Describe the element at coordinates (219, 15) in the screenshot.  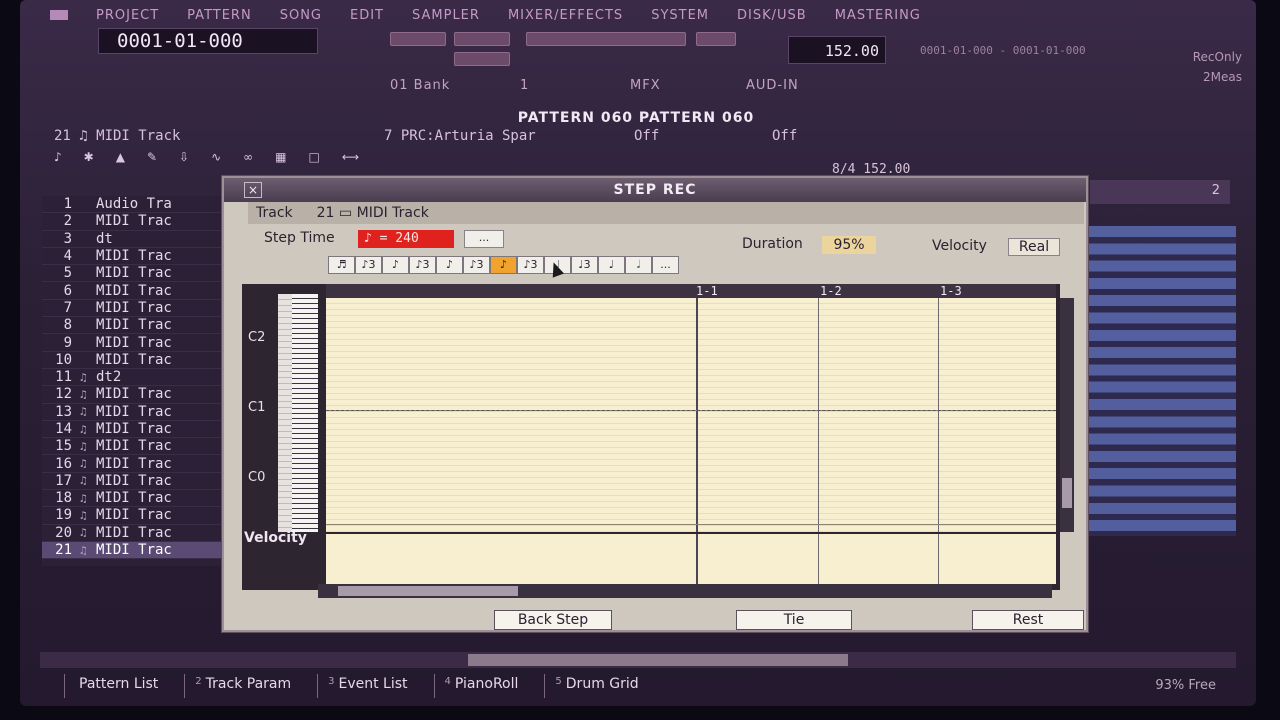
I see `menu-pattern: PATTERN` at that location.